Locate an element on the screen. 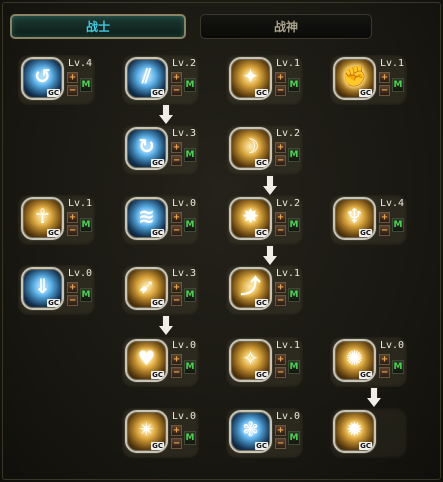 The height and width of the screenshot is (482, 443). swirl-icon: ↺ GC is located at coordinates (42, 78).